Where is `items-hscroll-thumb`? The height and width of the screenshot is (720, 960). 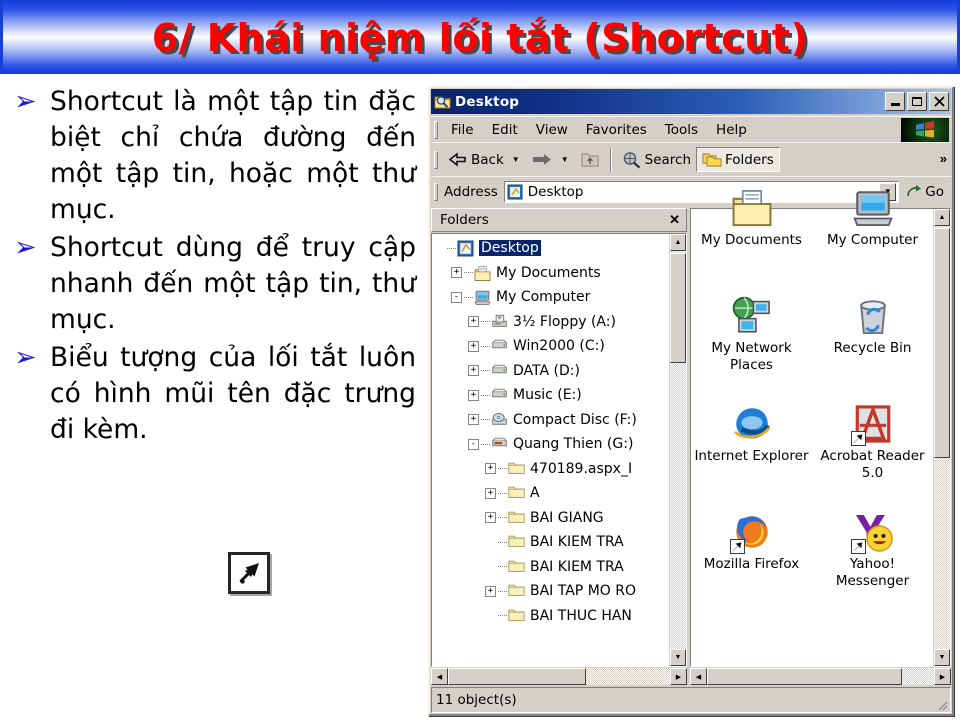 items-hscroll-thumb is located at coordinates (805, 676).